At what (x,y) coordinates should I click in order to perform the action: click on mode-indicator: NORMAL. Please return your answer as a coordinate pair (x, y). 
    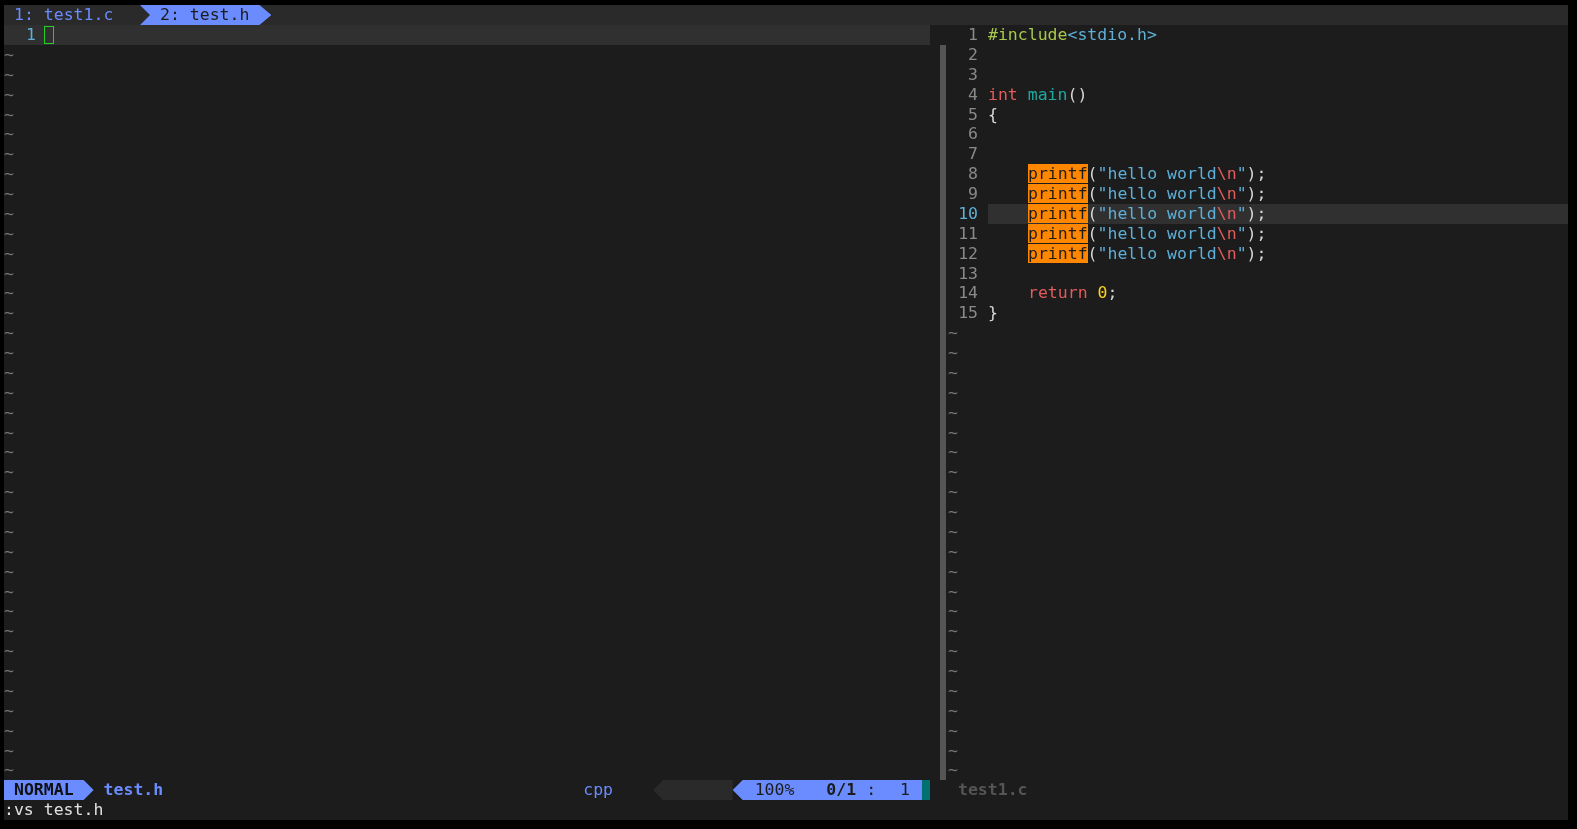
    Looking at the image, I should click on (49, 790).